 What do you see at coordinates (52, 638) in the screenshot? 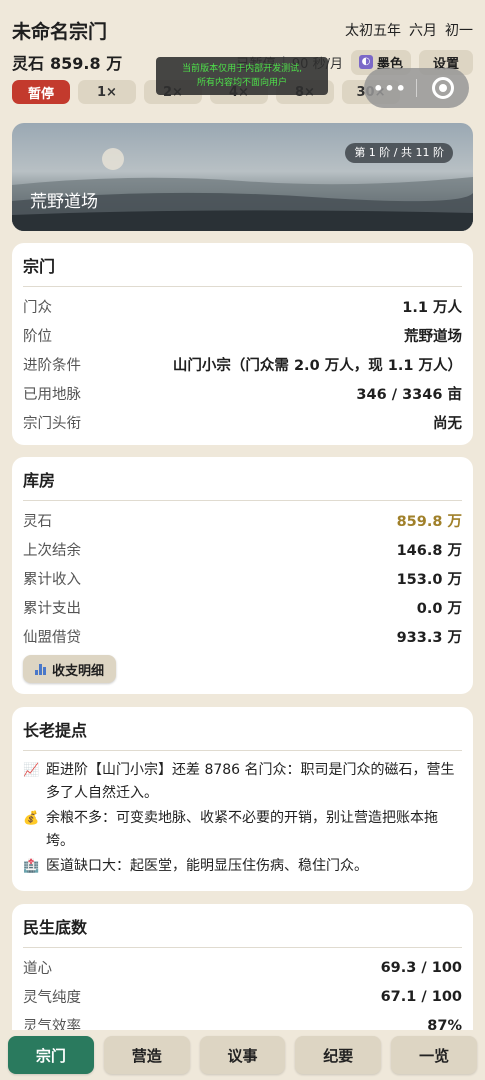
I see `row-label: 仙盟借贷` at bounding box center [52, 638].